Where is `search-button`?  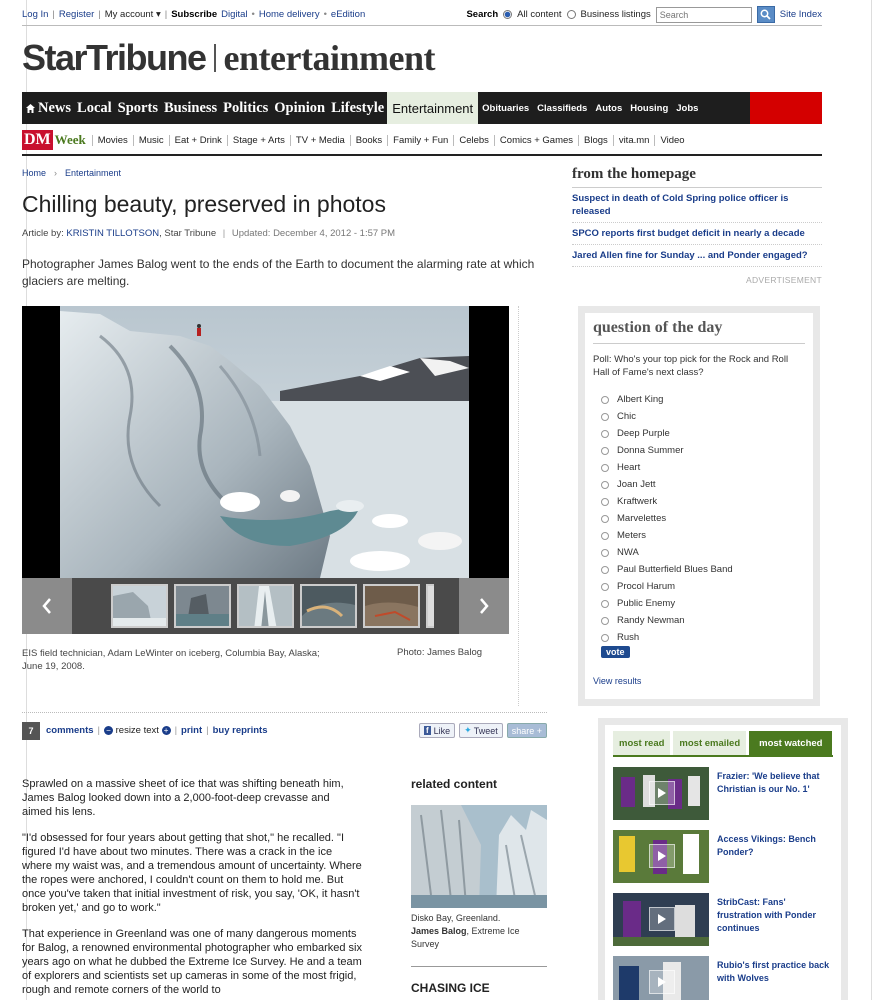 search-button is located at coordinates (765, 14).